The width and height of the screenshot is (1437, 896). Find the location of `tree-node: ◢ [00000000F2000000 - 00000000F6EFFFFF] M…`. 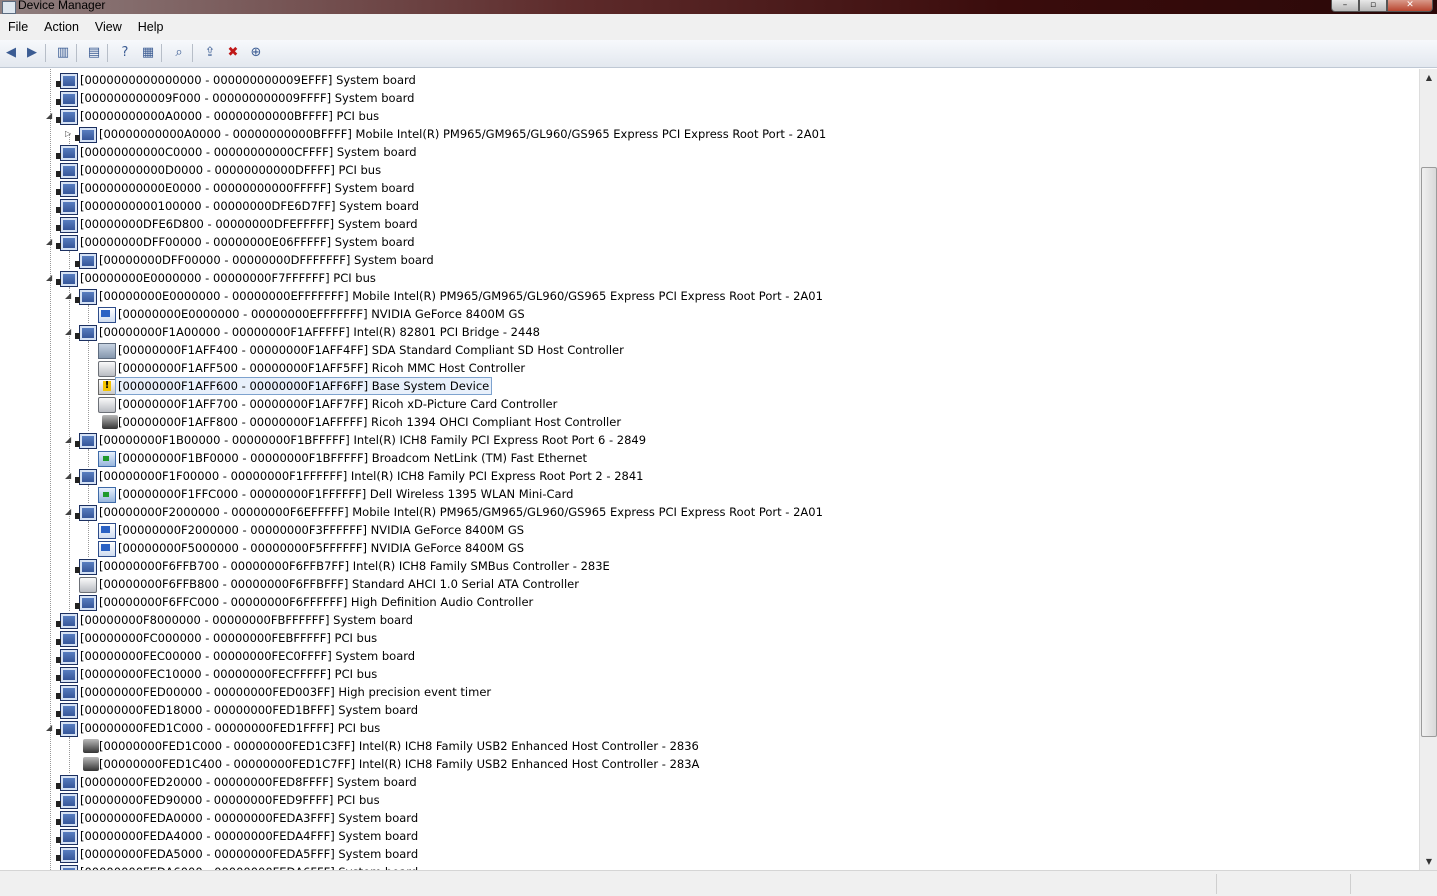

tree-node: ◢ [00000000F2000000 - 00000000F6EFFFFF] M… is located at coordinates (709, 512).